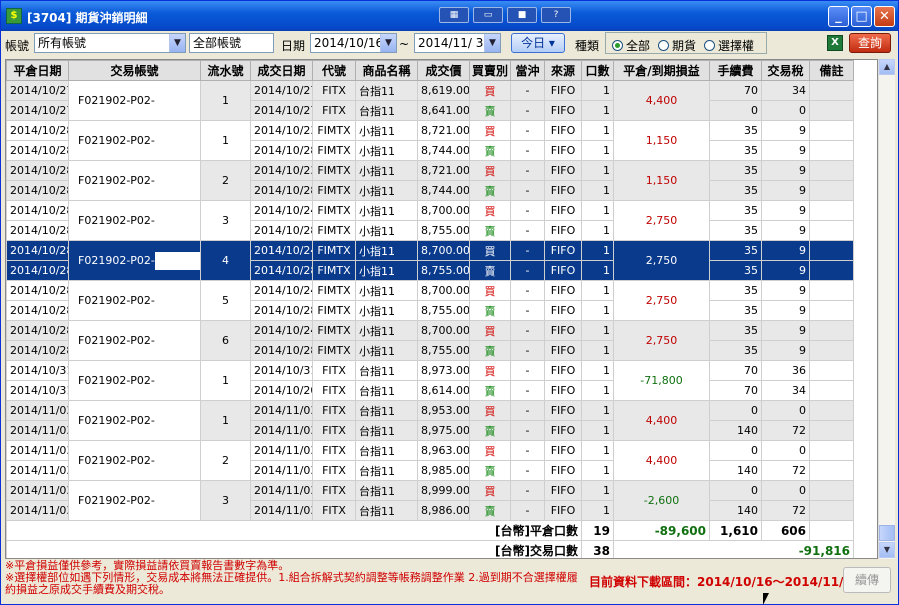 The height and width of the screenshot is (605, 899). What do you see at coordinates (281, 390) in the screenshot?
I see `cell-trade-date: 2014/10/20` at bounding box center [281, 390].